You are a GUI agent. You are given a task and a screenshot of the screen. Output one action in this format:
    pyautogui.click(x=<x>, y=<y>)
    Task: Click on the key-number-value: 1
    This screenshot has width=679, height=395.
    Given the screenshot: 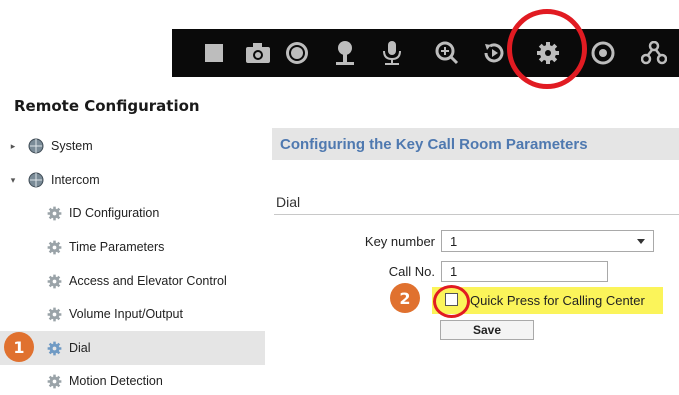 What is the action you would take?
    pyautogui.click(x=454, y=241)
    